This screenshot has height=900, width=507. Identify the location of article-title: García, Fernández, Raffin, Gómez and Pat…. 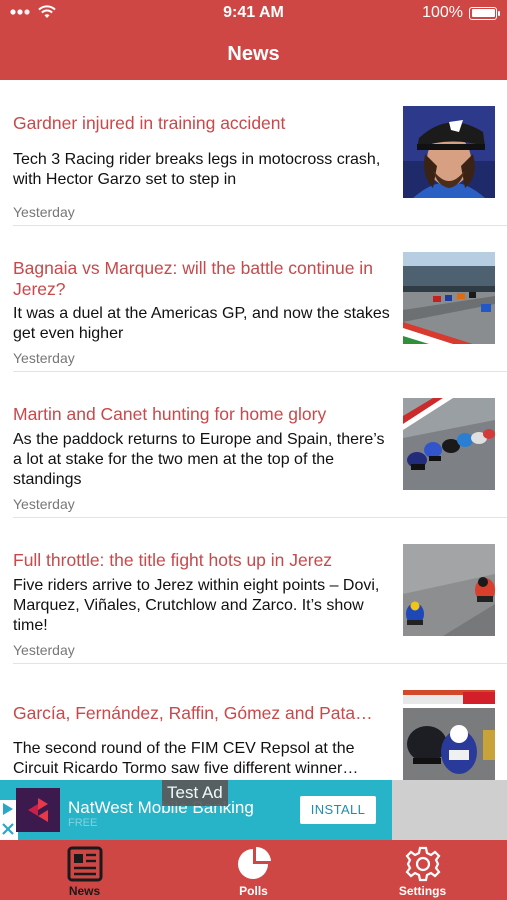
(193, 713).